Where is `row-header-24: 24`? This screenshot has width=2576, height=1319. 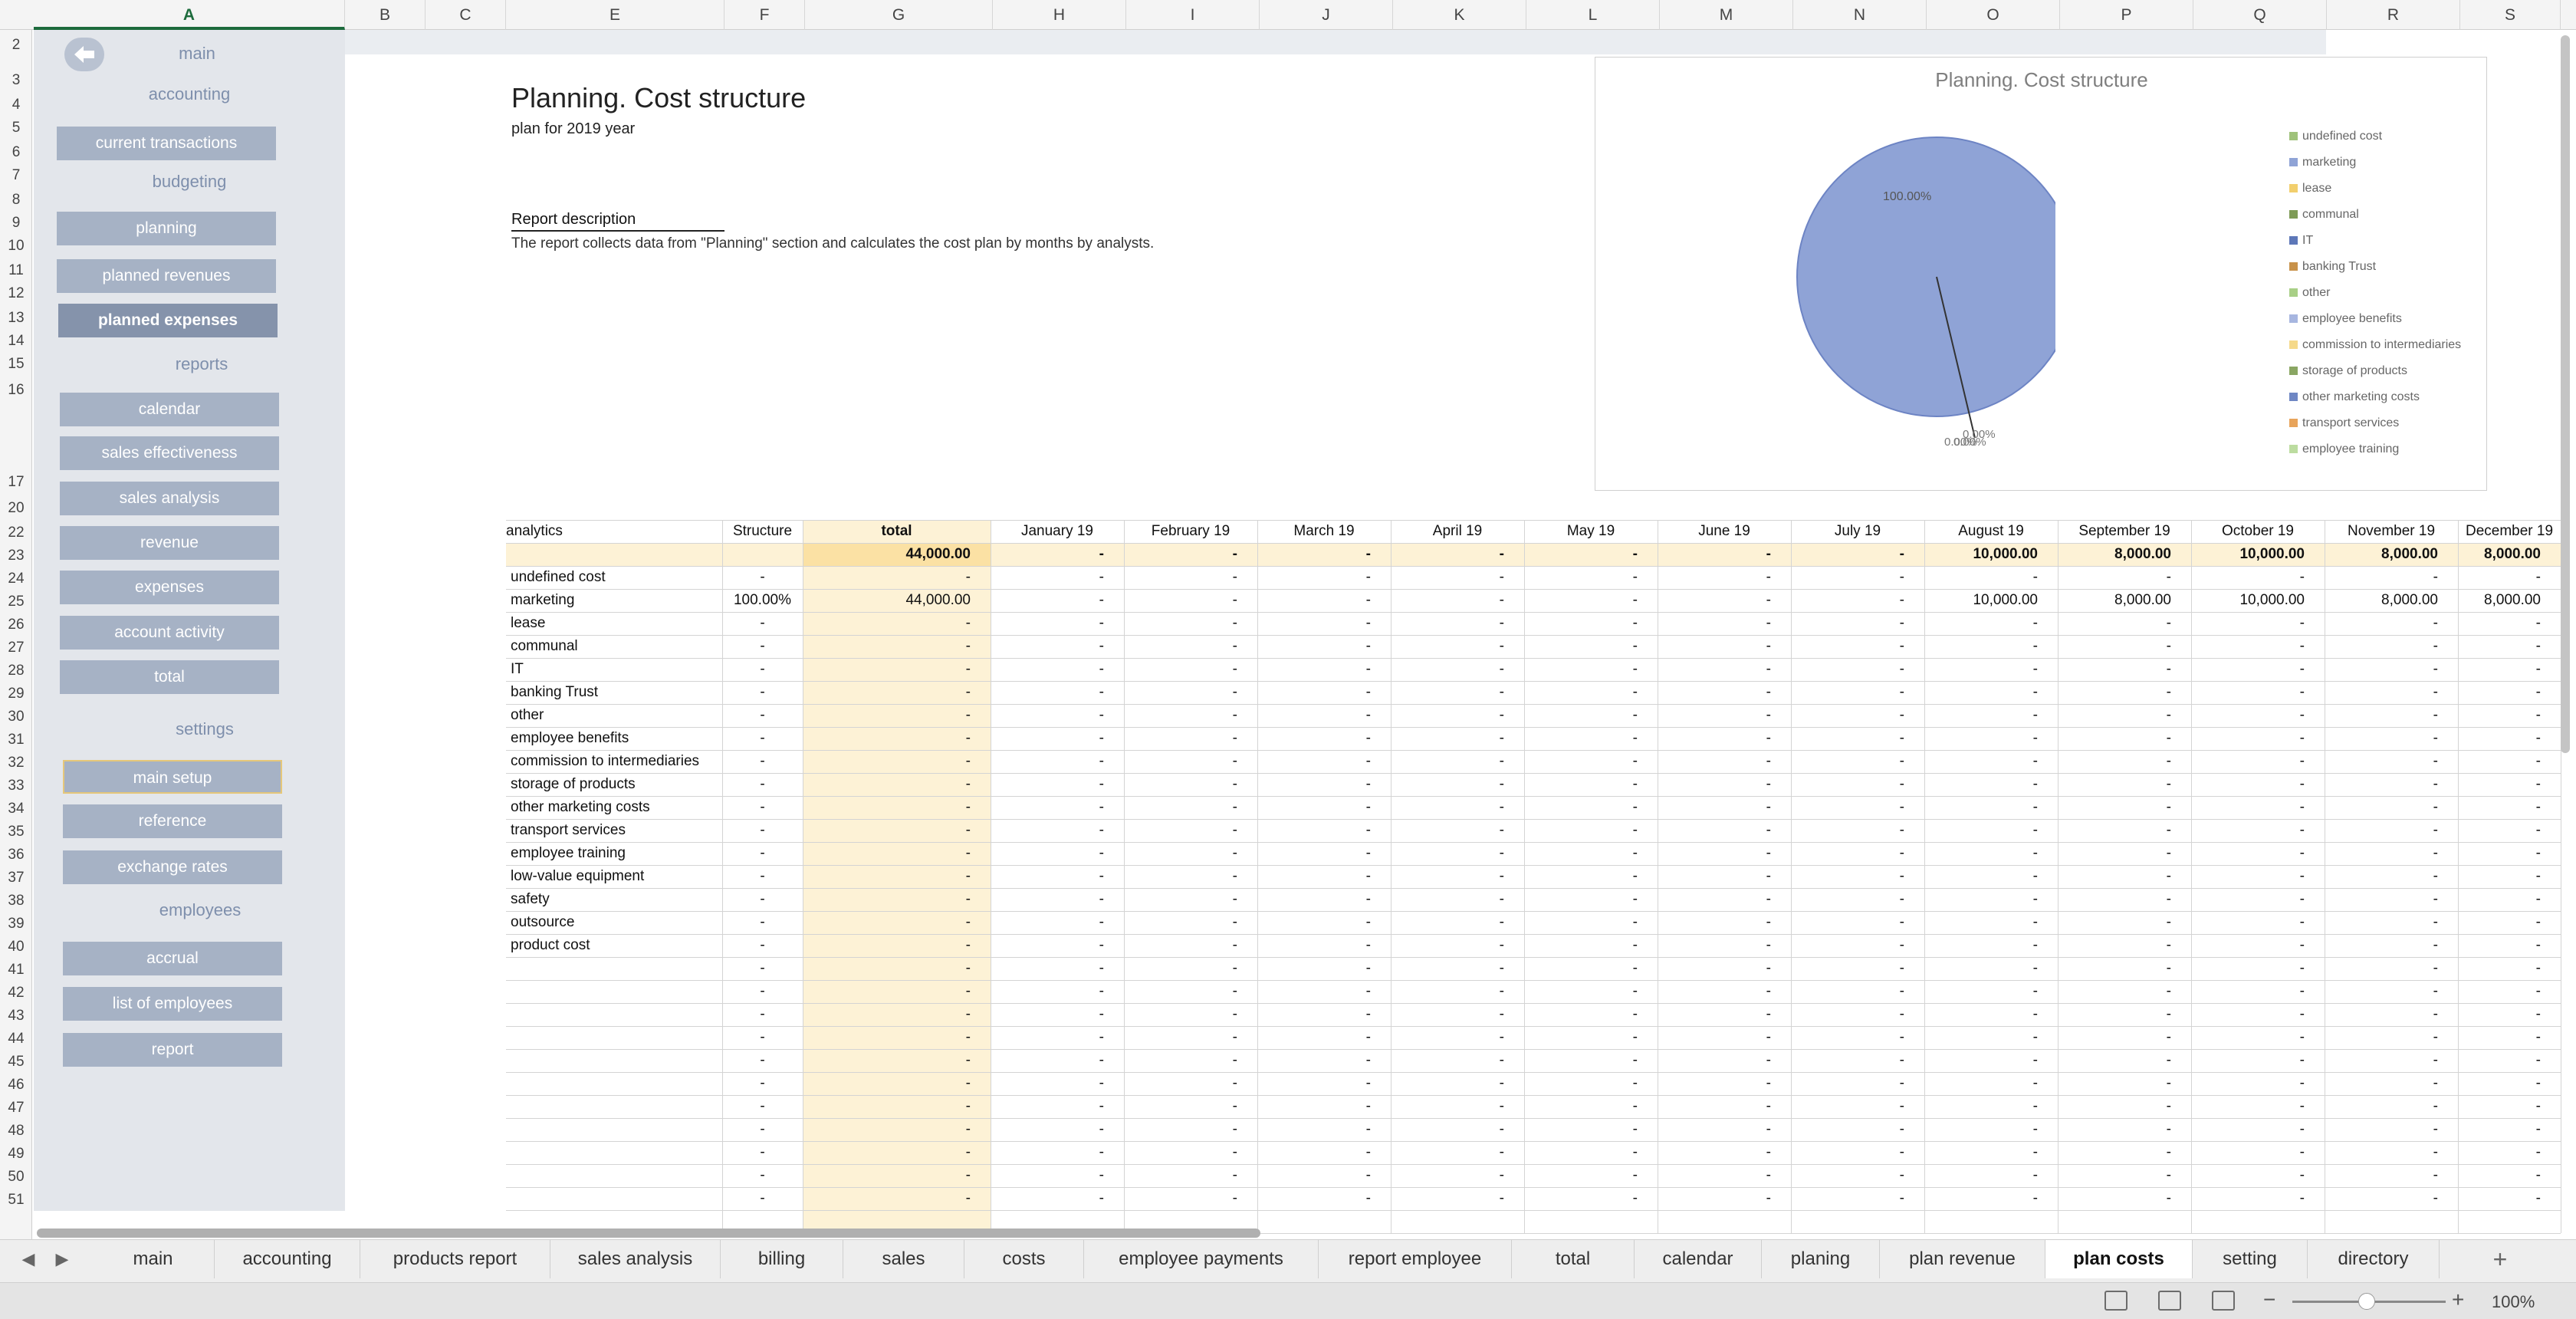 row-header-24: 24 is located at coordinates (16, 579).